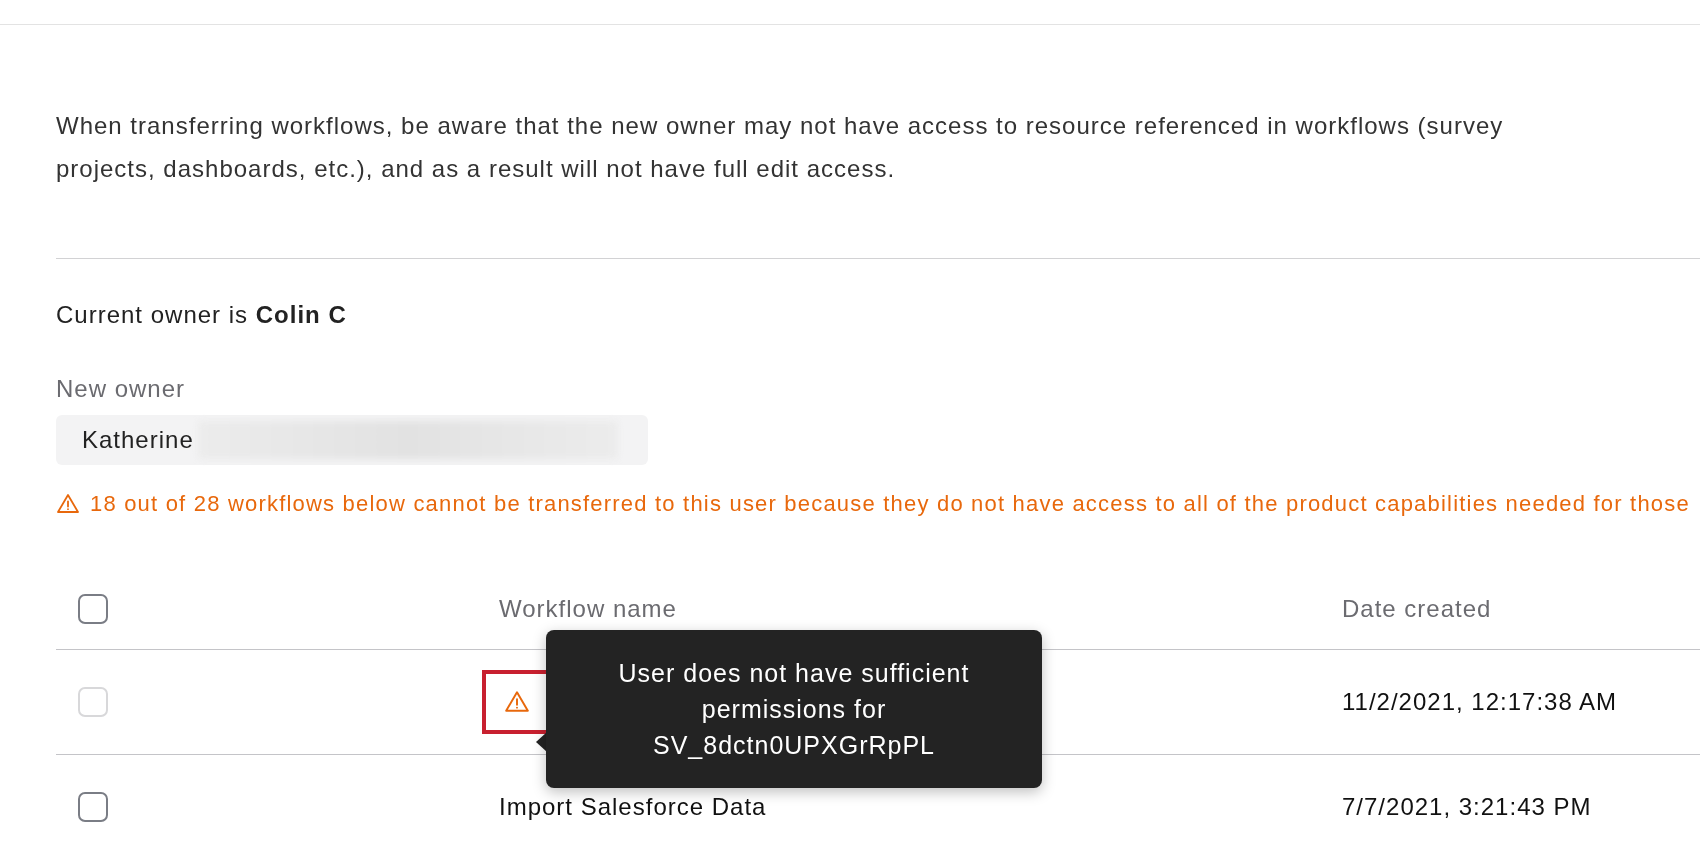 The height and width of the screenshot is (850, 1700). What do you see at coordinates (890, 504) in the screenshot?
I see `warning-text: 18 out of 28 workflows below cannot be transferred to this user because they do not have access to all of the product capabilities needed for those` at bounding box center [890, 504].